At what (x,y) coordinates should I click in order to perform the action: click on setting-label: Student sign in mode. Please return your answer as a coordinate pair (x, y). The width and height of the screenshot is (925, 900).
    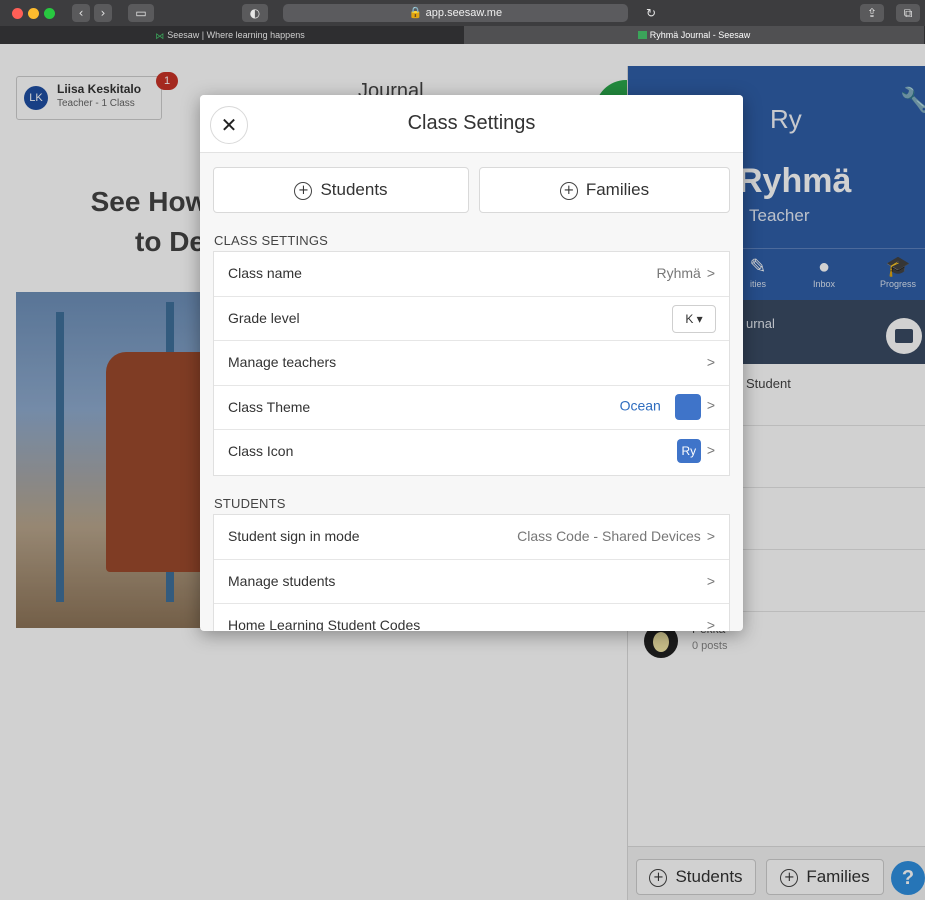
    Looking at the image, I should click on (294, 536).